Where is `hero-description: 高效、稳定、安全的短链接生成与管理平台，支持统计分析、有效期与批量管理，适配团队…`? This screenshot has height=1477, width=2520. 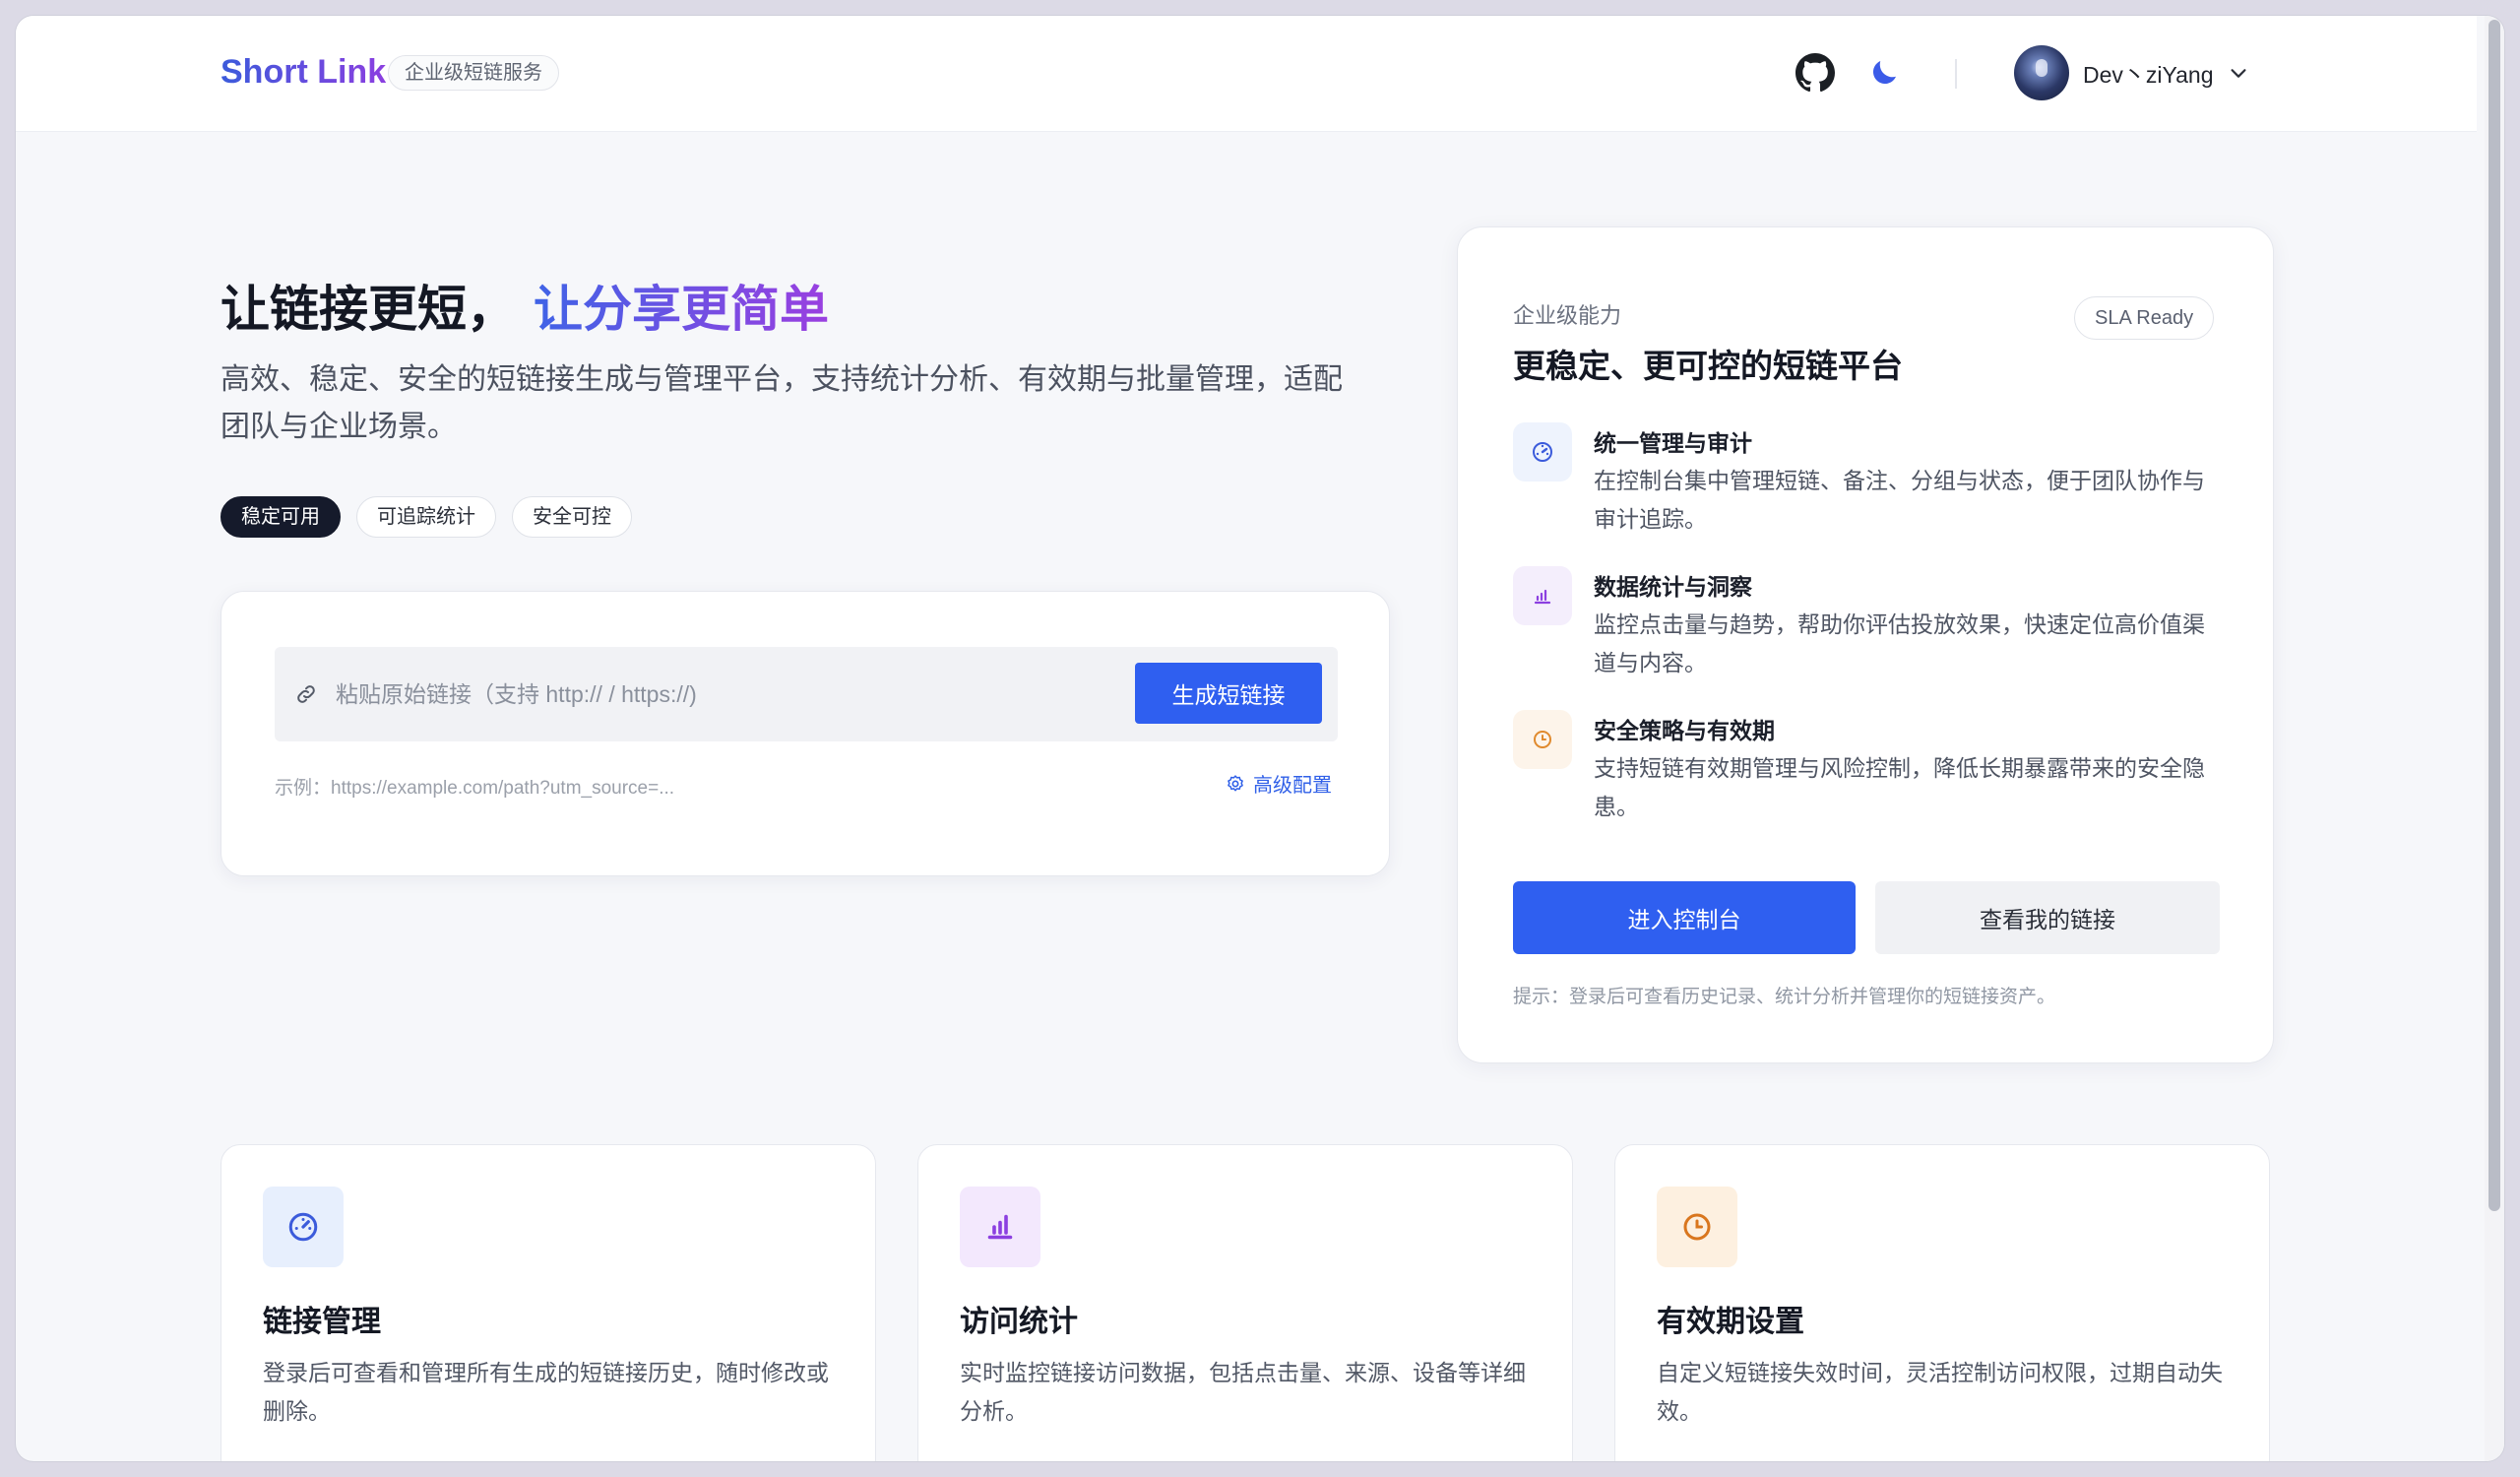 hero-description: 高效、稳定、安全的短链接生成与管理平台，支持统计分析、有效期与批量管理，适配团队… is located at coordinates (781, 403).